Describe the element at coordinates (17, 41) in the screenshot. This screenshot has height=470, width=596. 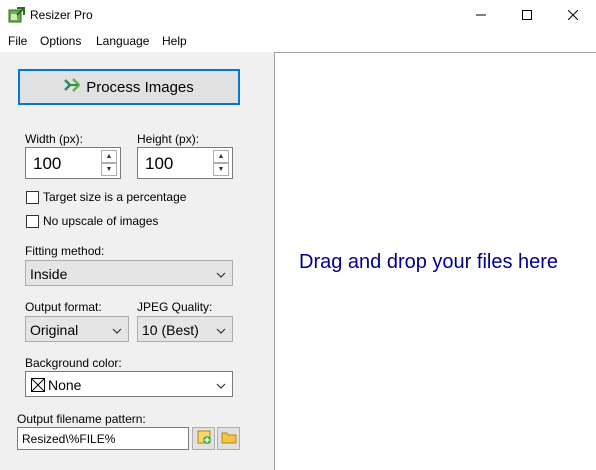
I see `menu-file: File` at that location.